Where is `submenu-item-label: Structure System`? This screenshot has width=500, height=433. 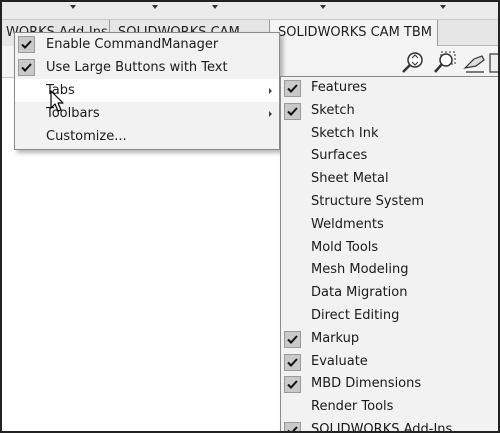
submenu-item-label: Structure System is located at coordinates (368, 201).